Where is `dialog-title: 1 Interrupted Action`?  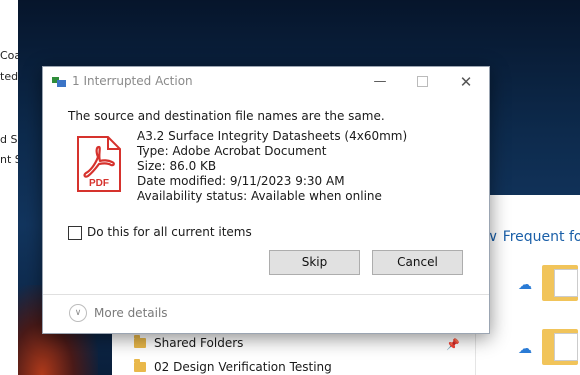 dialog-title: 1 Interrupted Action is located at coordinates (132, 81).